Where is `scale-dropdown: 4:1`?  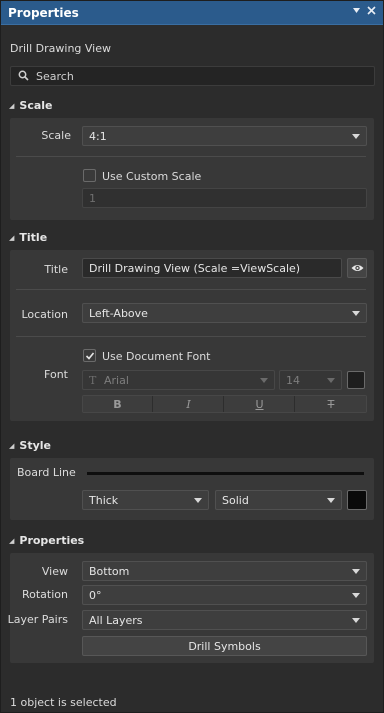
scale-dropdown: 4:1 is located at coordinates (224, 136).